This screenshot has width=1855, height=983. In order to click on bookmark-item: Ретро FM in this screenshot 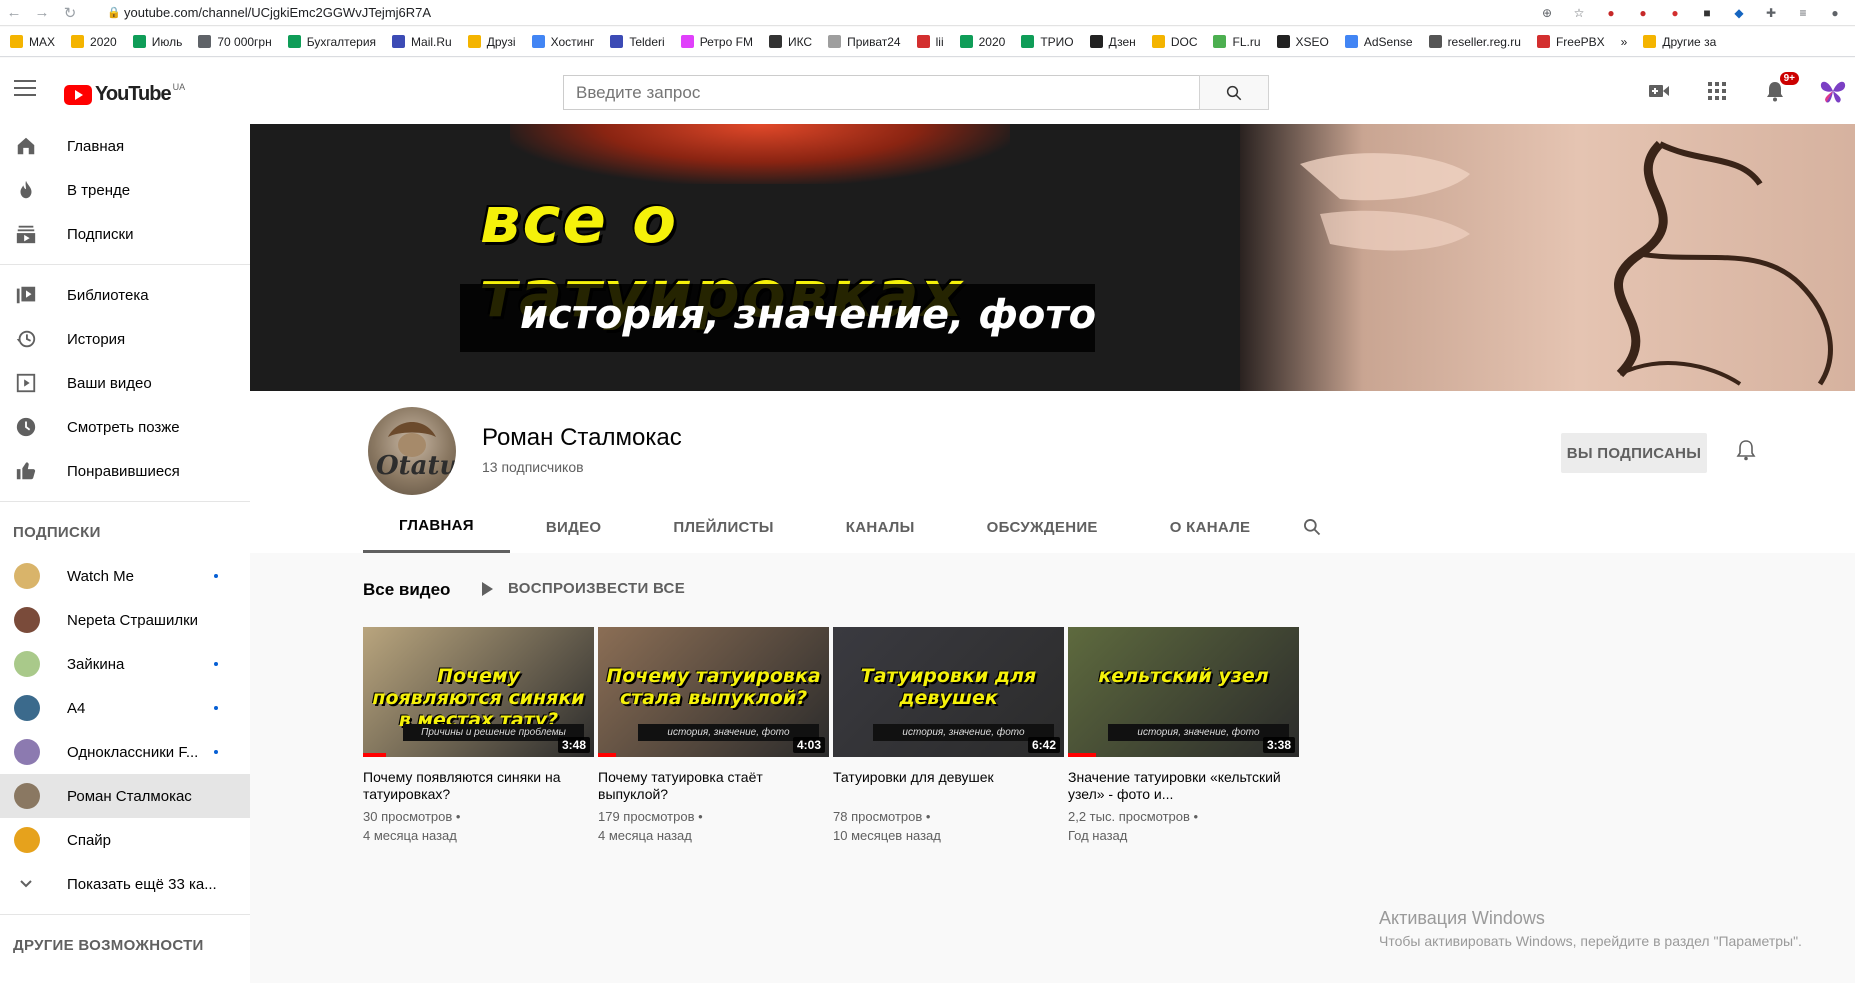, I will do `click(716, 42)`.